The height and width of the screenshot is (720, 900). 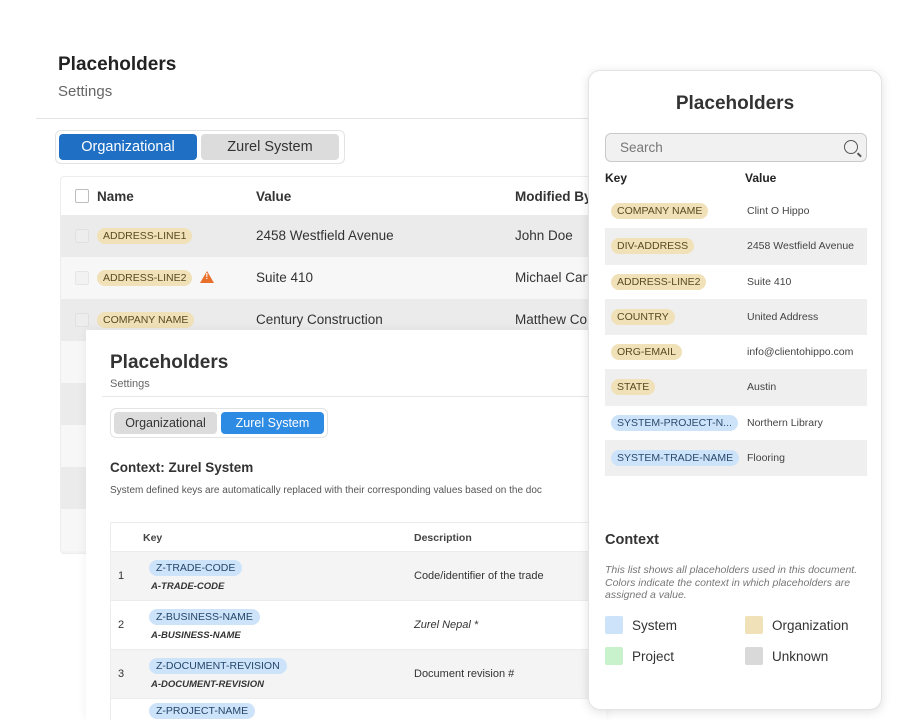 What do you see at coordinates (730, 147) in the screenshot?
I see `search-input` at bounding box center [730, 147].